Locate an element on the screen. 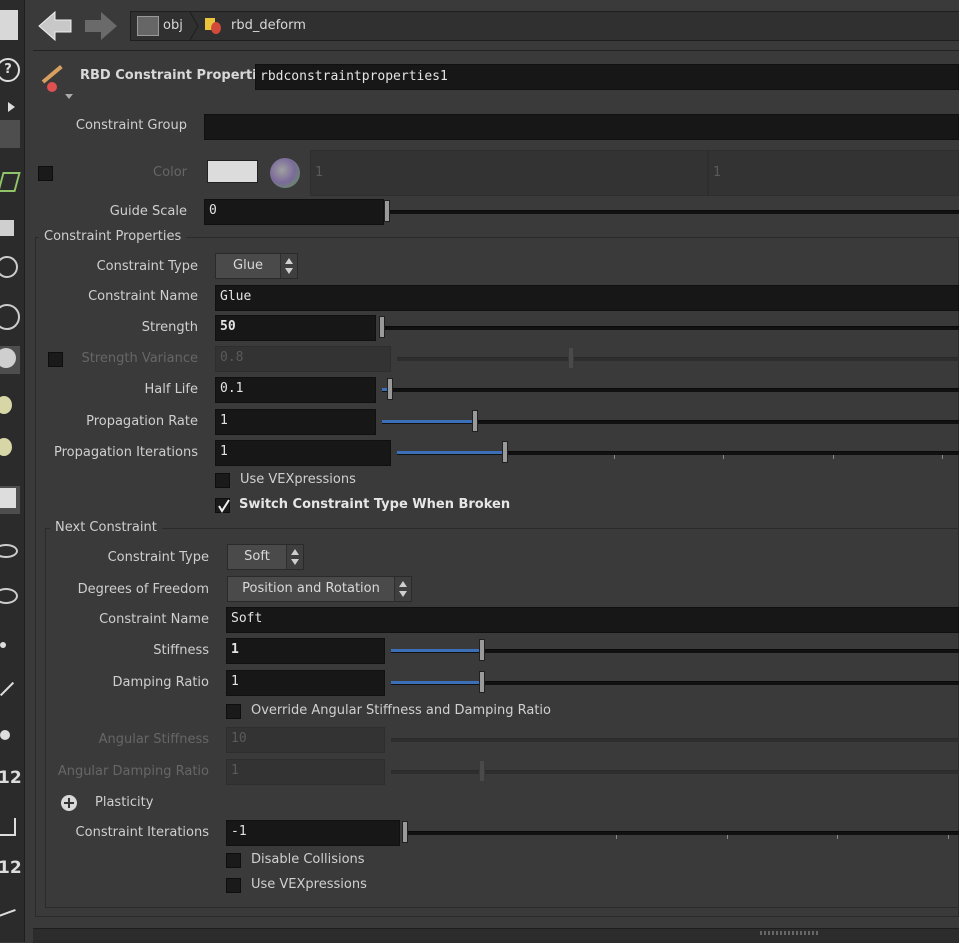 The image size is (959, 943). node-name-field: rbdconstraintproperties1 is located at coordinates (607, 77).